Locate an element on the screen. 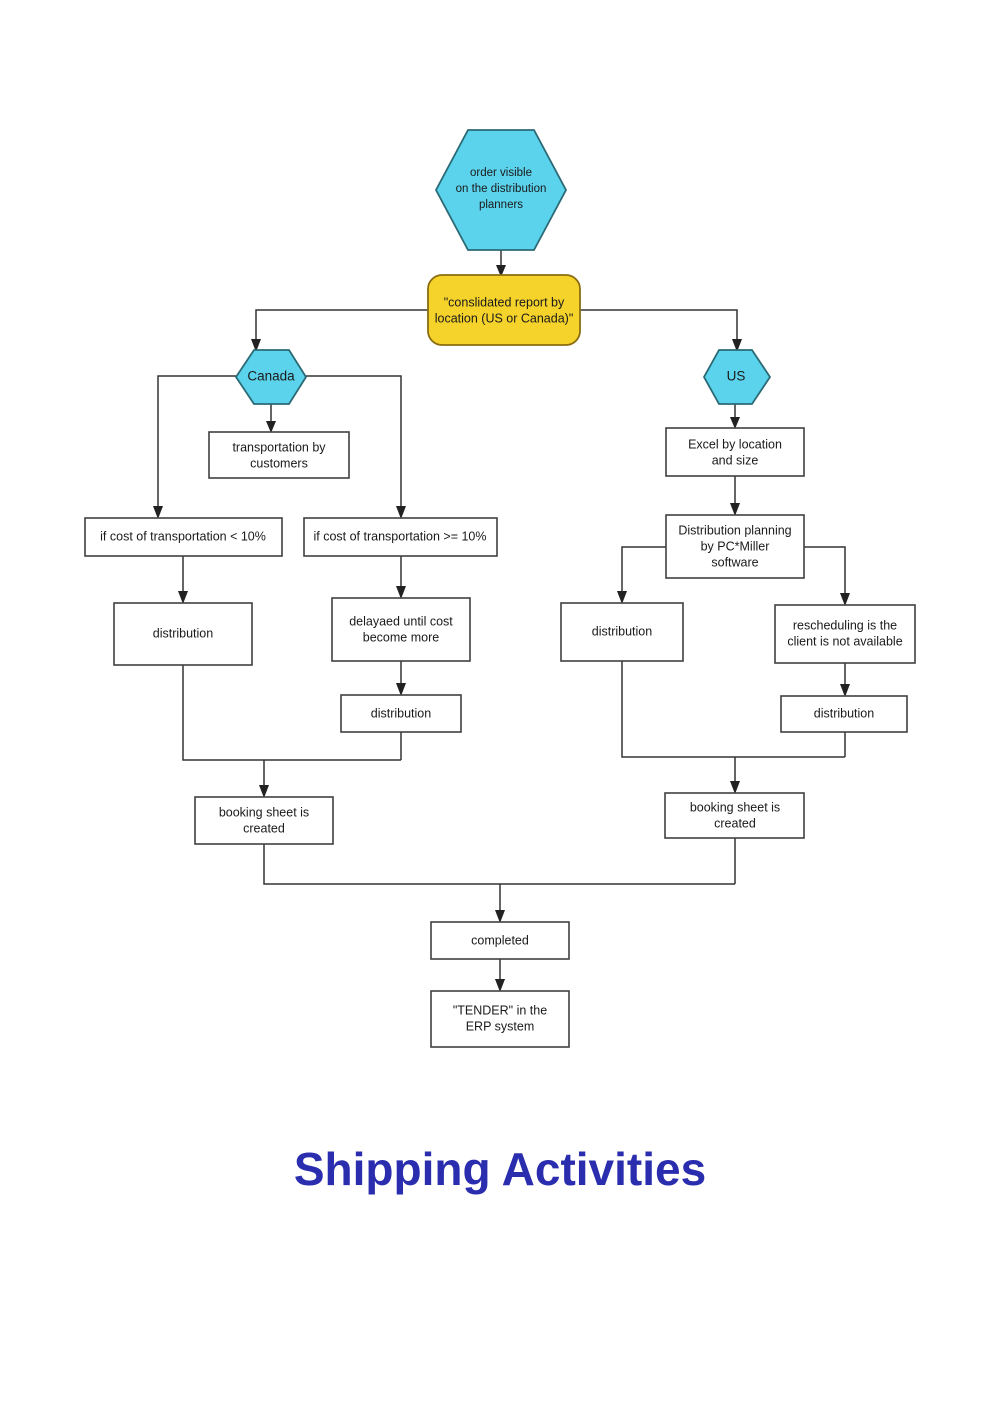 The height and width of the screenshot is (1414, 1000). node-us: US is located at coordinates (737, 377).